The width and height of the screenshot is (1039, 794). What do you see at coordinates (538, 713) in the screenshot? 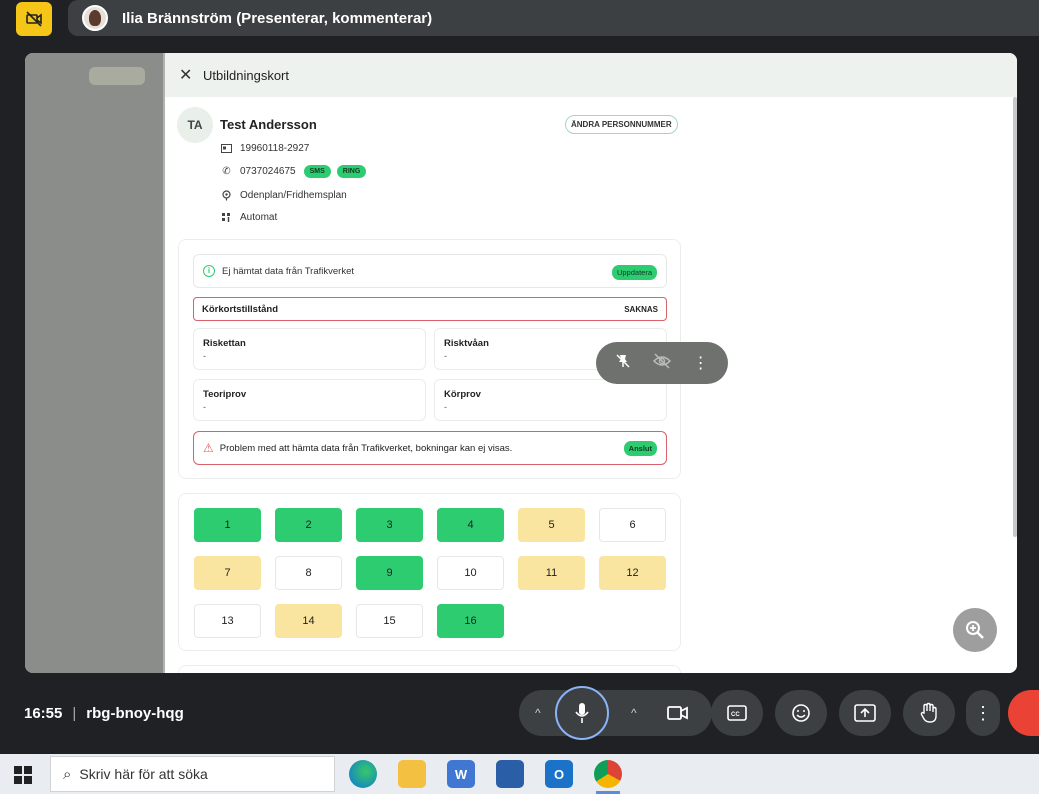
I see `mic-options-chevron-up-icon: ^` at bounding box center [538, 713].